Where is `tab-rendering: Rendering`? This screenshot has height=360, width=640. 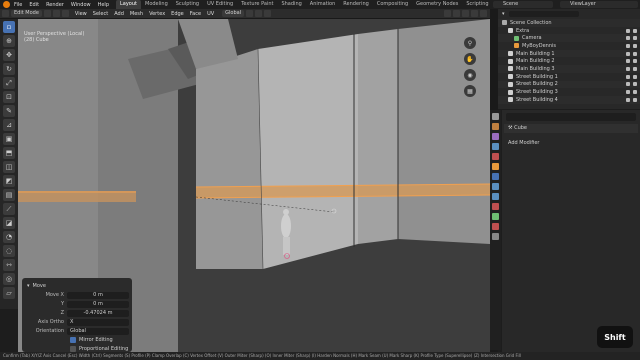 tab-rendering: Rendering is located at coordinates (356, 4).